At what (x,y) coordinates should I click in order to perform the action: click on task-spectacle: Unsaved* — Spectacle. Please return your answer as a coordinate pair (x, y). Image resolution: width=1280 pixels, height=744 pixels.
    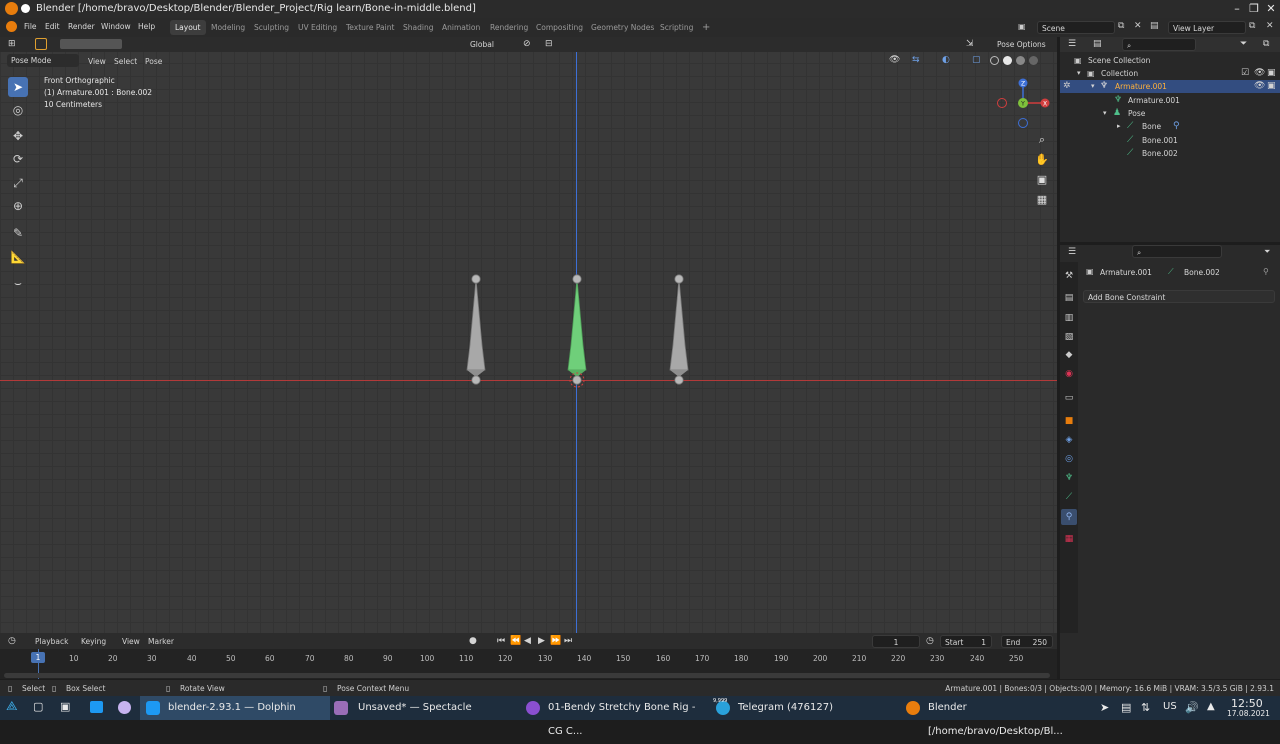
    Looking at the image, I should click on (425, 708).